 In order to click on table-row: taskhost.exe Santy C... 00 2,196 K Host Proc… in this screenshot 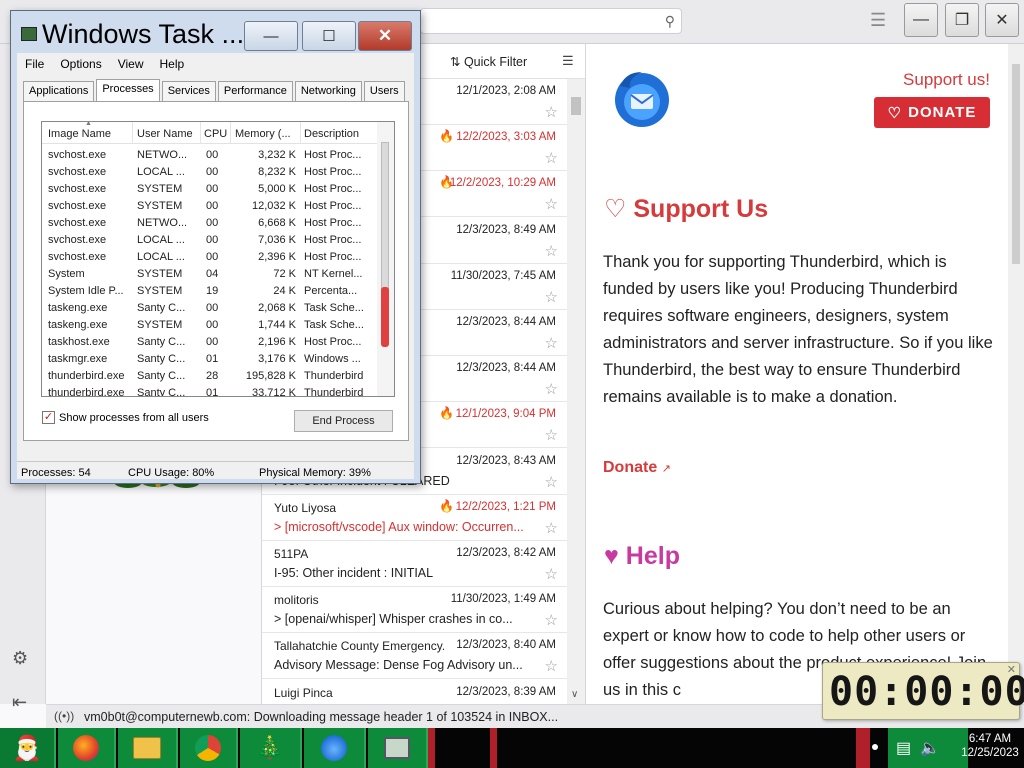, I will do `click(210, 342)`.